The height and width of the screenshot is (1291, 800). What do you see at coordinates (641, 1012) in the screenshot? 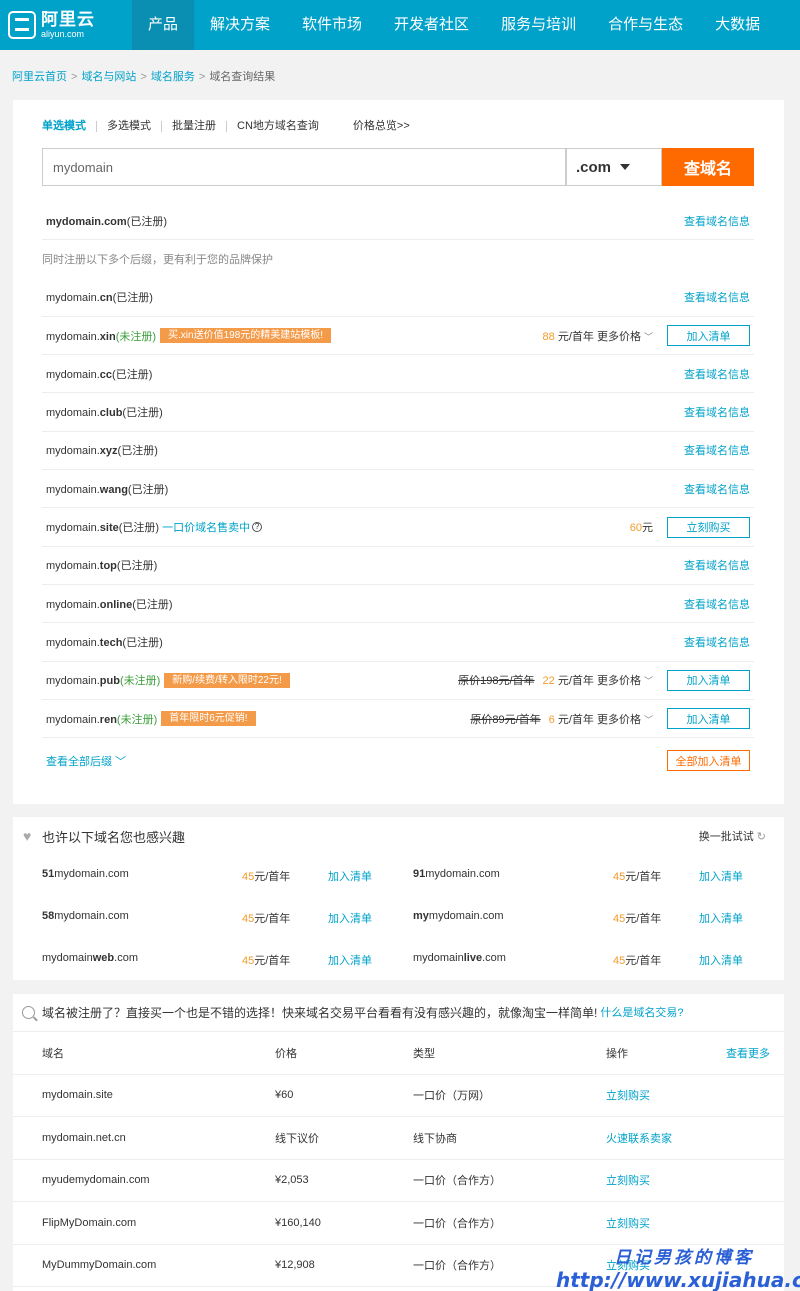
I see `what-is-trade-link: 什么是域名交易?` at bounding box center [641, 1012].